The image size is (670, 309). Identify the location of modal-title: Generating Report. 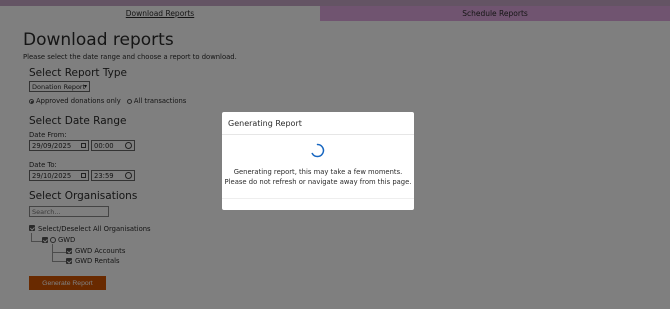
(265, 123).